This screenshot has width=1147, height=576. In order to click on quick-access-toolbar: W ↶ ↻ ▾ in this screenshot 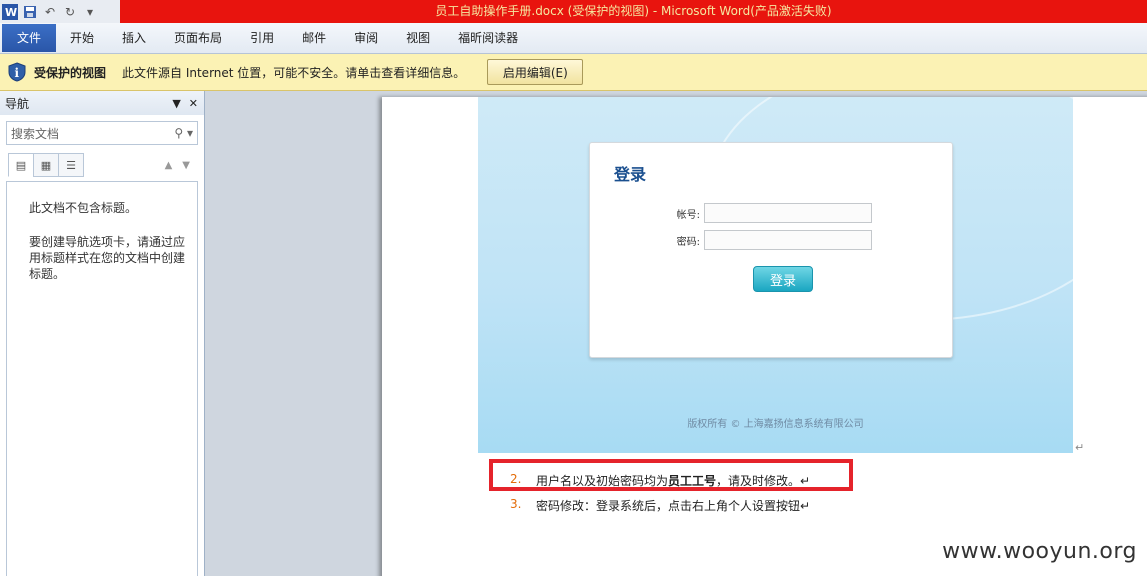, I will do `click(61, 11)`.